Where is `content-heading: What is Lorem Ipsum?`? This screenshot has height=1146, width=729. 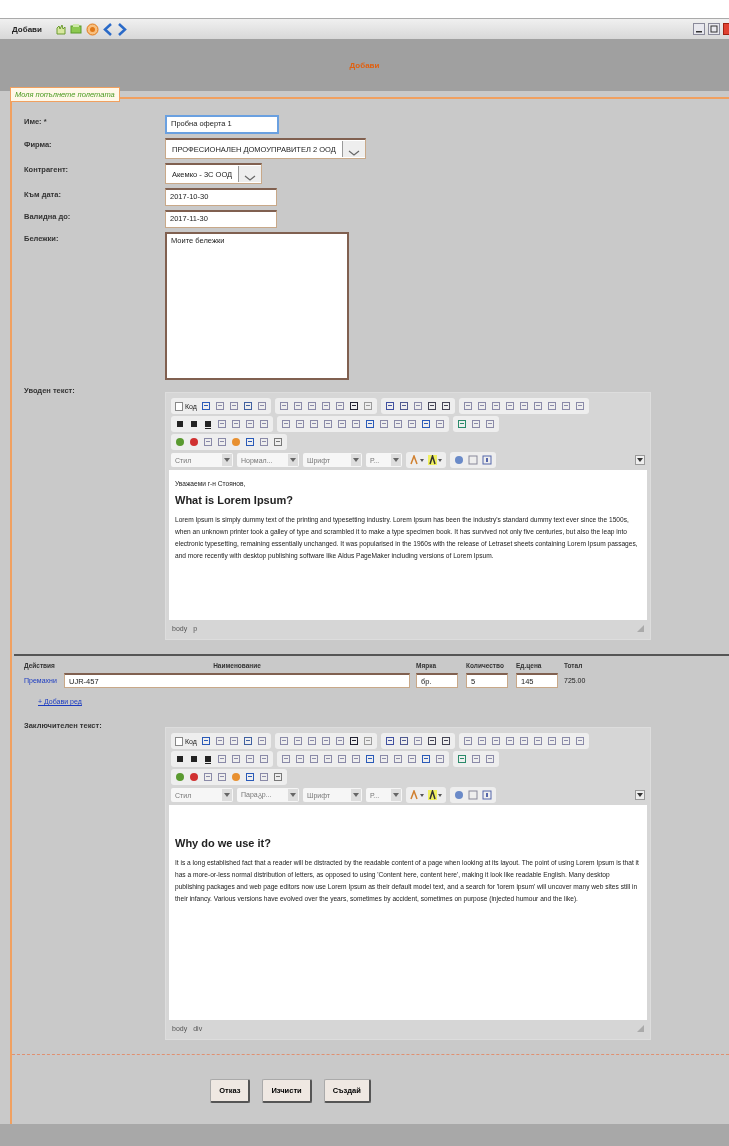 content-heading: What is Lorem Ipsum? is located at coordinates (234, 500).